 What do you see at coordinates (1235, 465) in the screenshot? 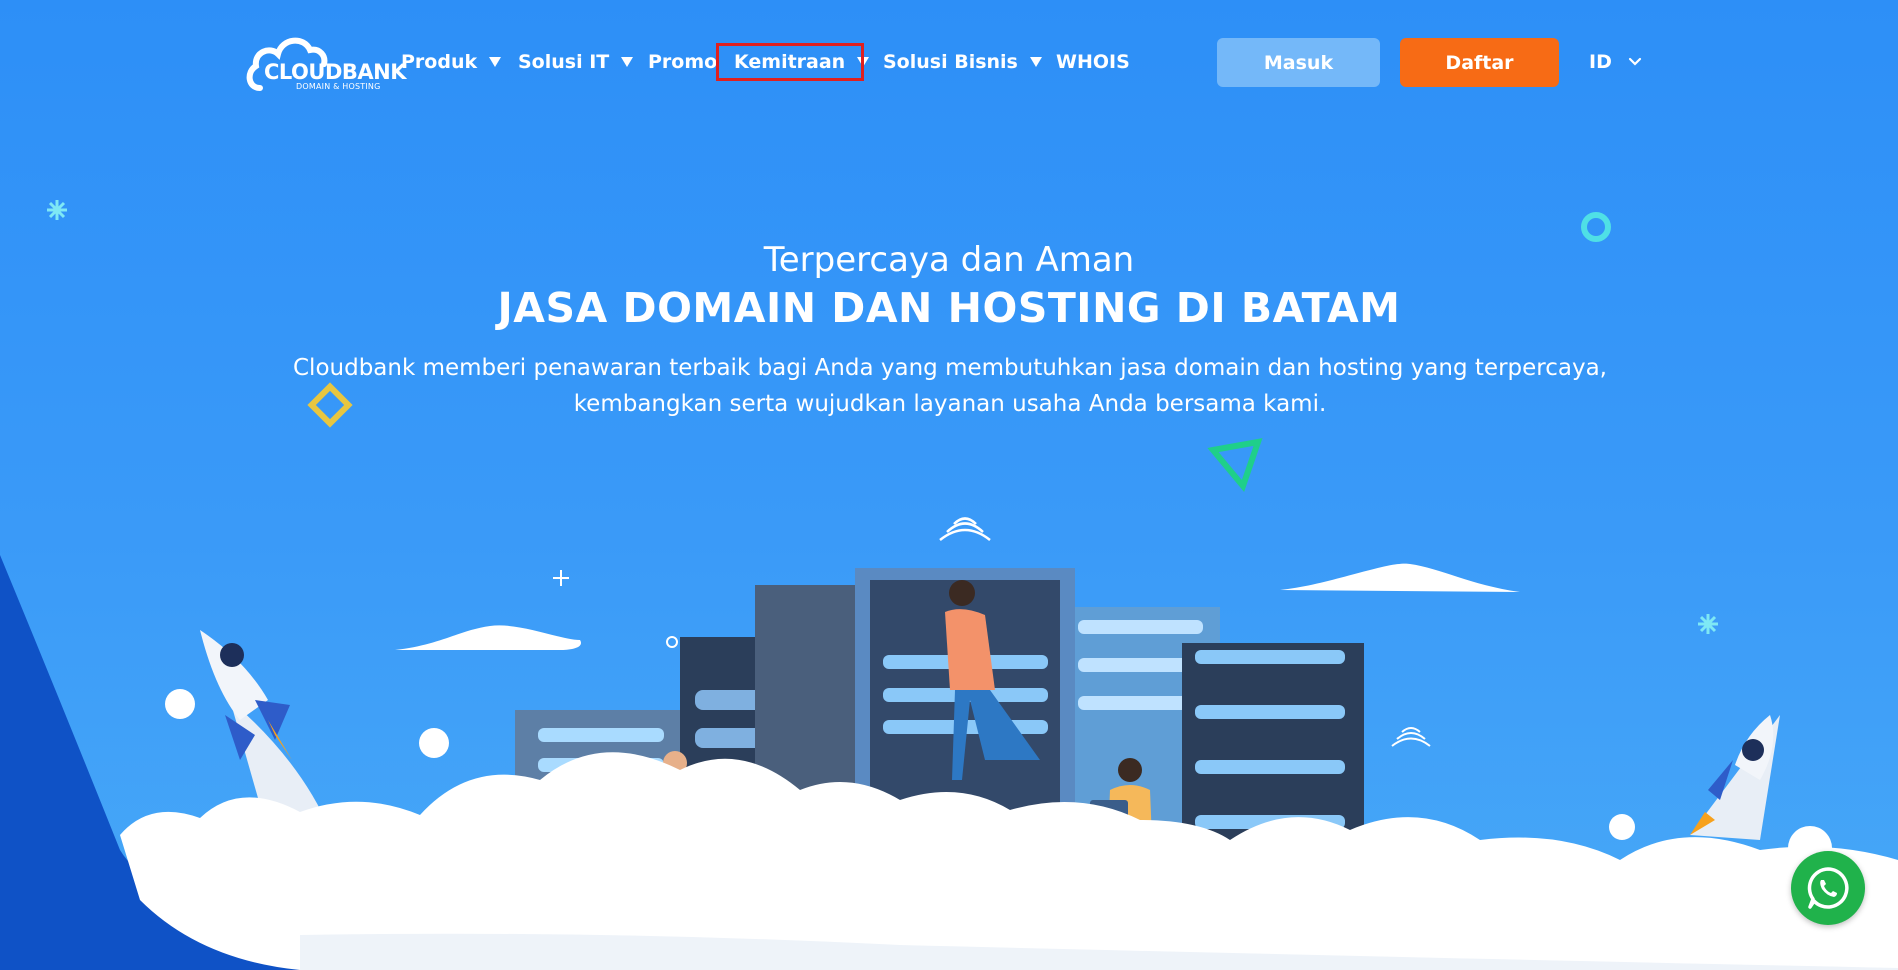
I see `triangle-icon` at bounding box center [1235, 465].